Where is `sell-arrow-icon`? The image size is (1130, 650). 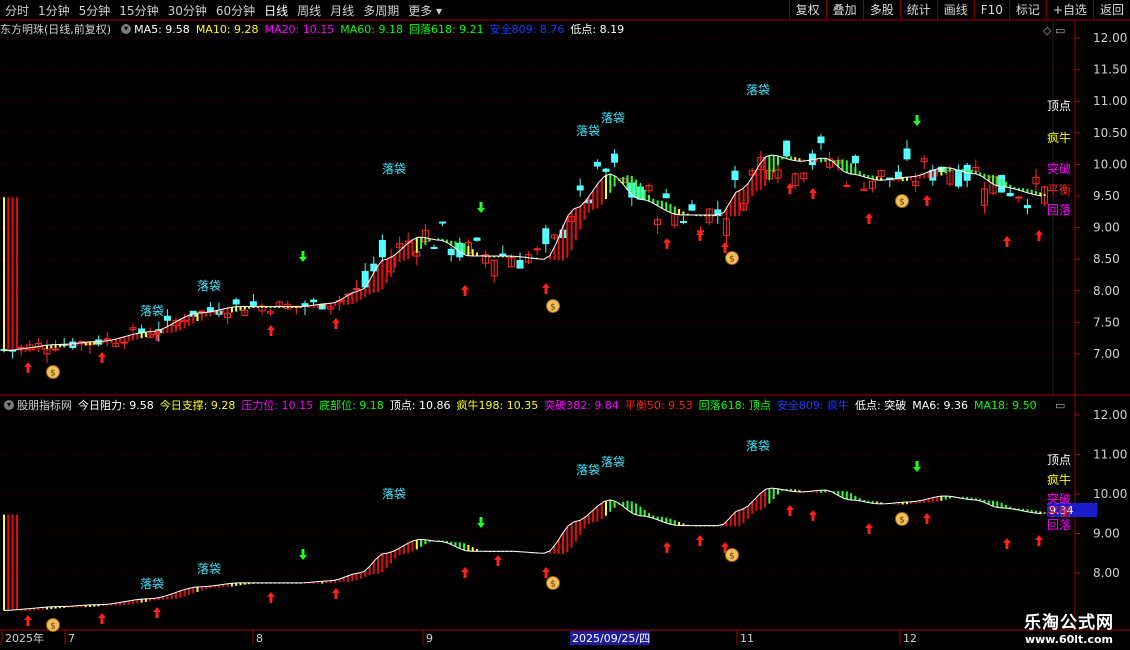
sell-arrow-icon is located at coordinates (481, 522).